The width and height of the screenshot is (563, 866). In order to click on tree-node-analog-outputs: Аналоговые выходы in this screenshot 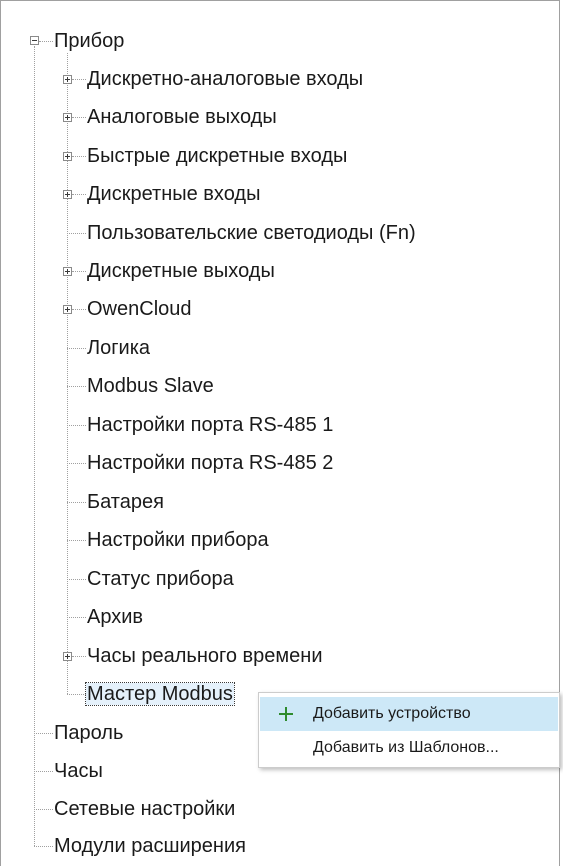, I will do `click(182, 117)`.